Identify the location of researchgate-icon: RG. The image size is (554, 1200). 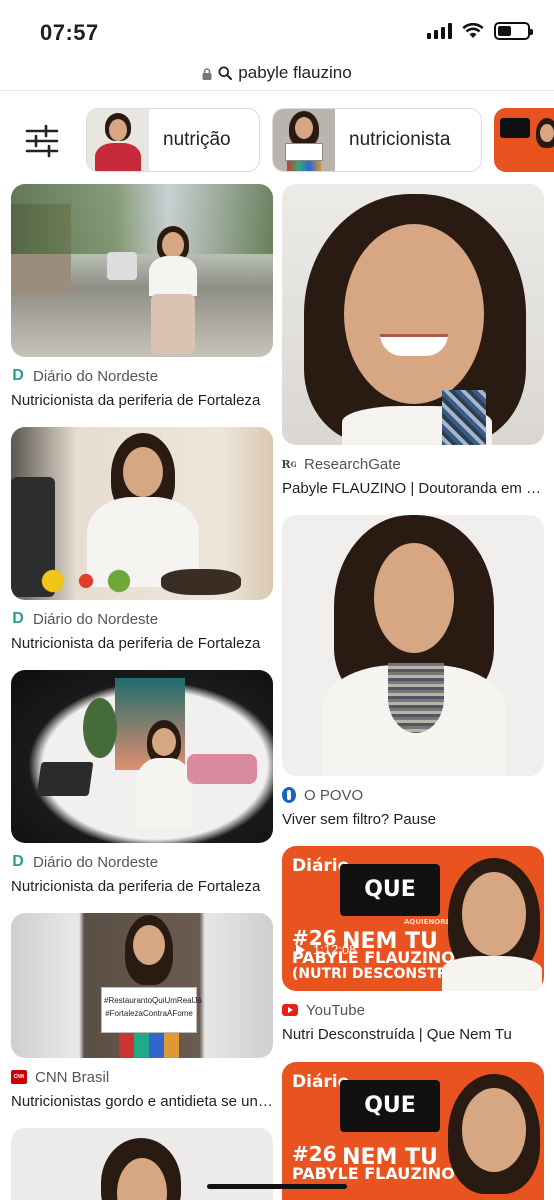
(289, 464).